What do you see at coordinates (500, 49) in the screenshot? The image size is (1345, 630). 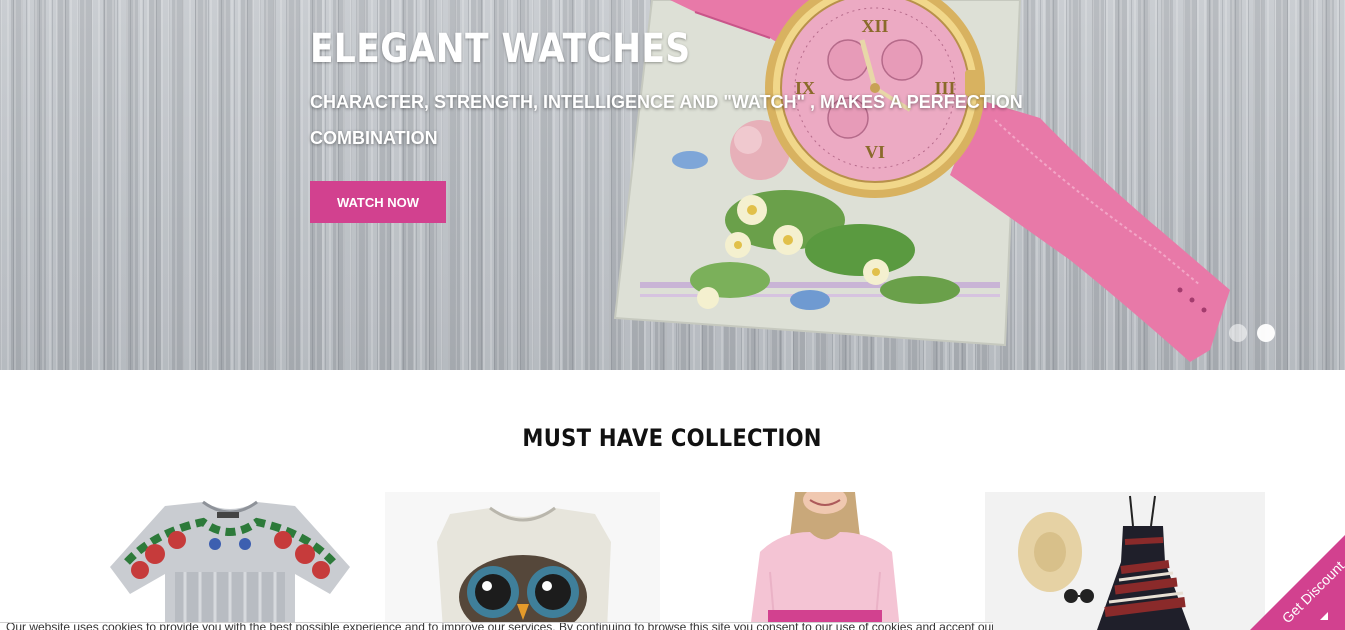 I see `hero-title: ELEGANT WATCHES` at bounding box center [500, 49].